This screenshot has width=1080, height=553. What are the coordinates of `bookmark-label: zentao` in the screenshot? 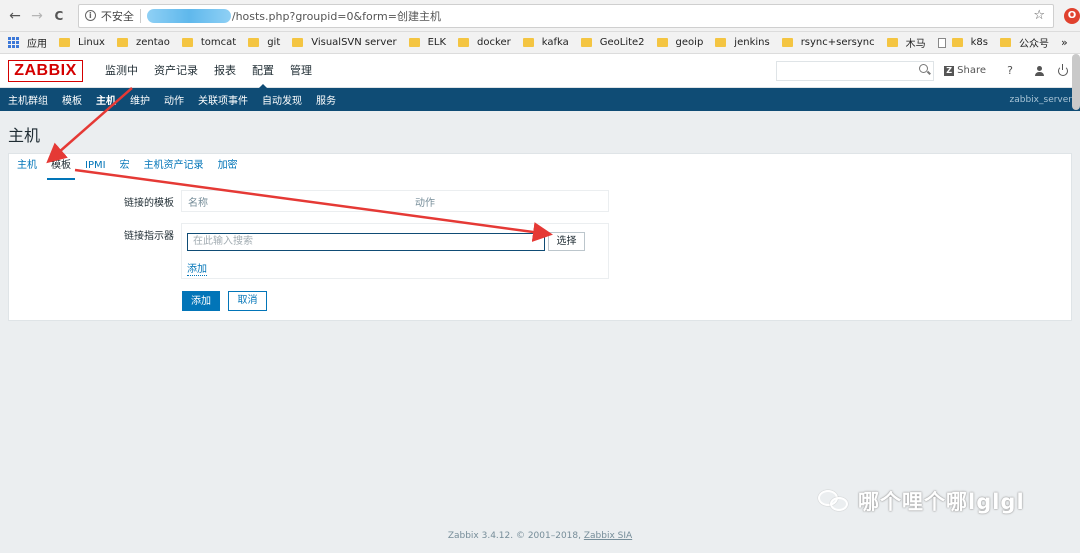 It's located at (152, 42).